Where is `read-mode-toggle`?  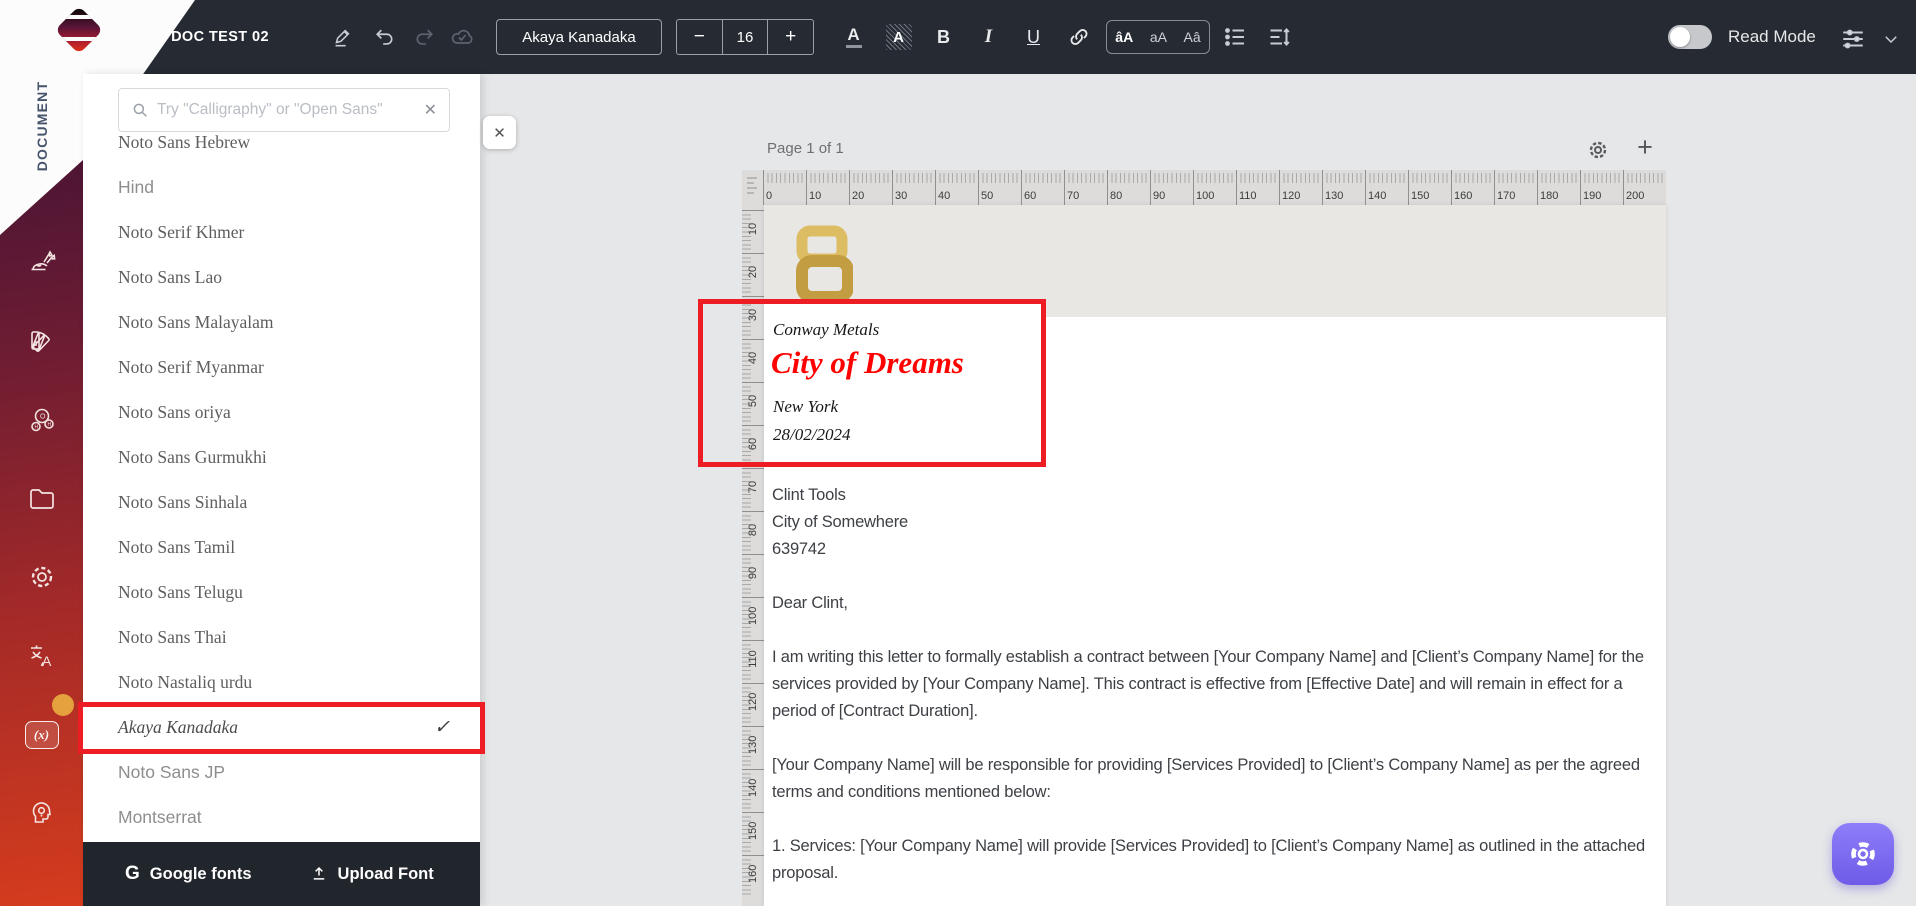
read-mode-toggle is located at coordinates (1690, 37).